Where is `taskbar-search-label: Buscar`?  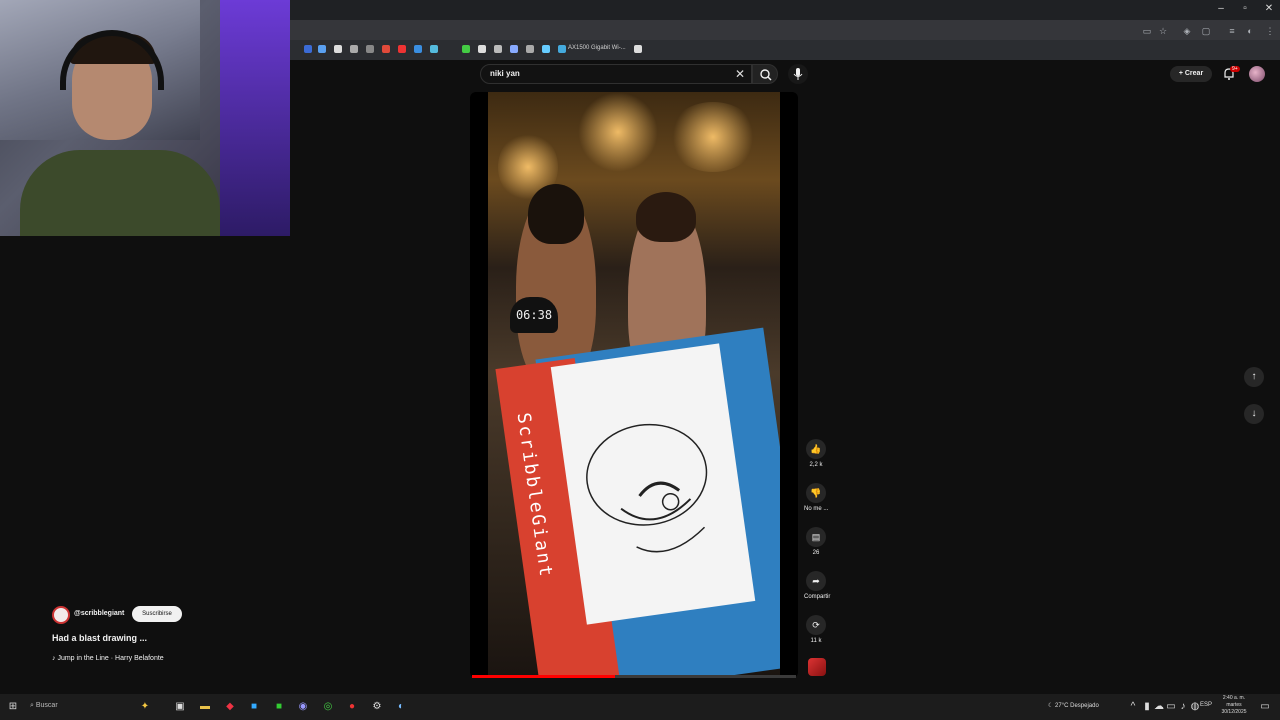 taskbar-search-label: Buscar is located at coordinates (46, 705).